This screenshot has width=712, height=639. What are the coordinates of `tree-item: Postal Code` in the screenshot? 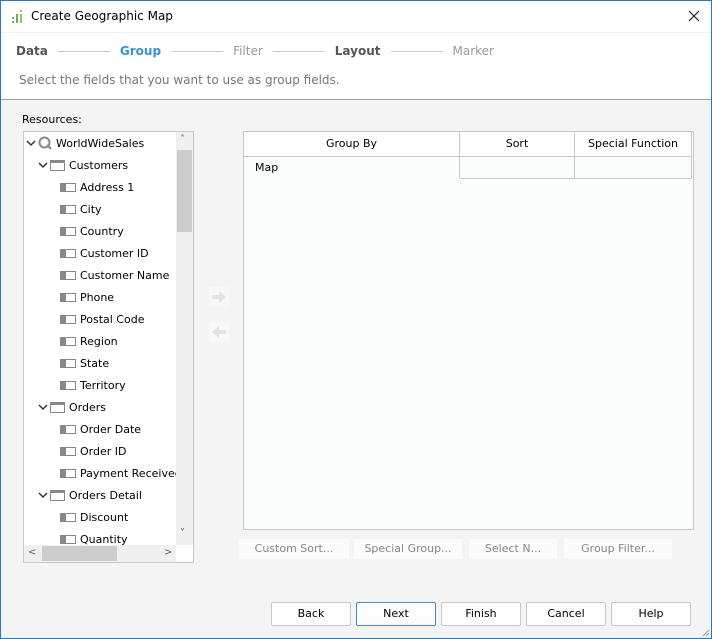 It's located at (102, 319).